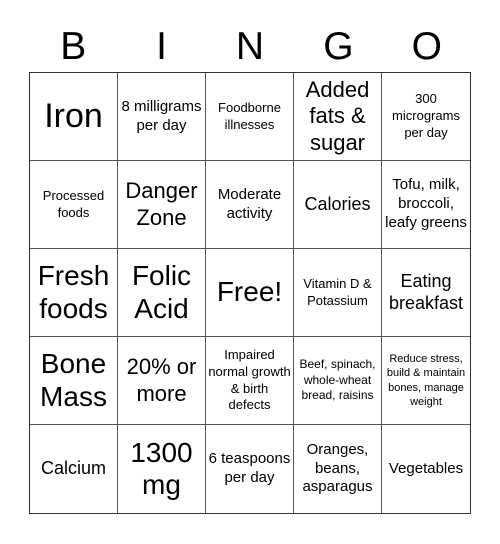 The width and height of the screenshot is (500, 544). I want to click on bingo-cell: Fresh foods, so click(74, 293).